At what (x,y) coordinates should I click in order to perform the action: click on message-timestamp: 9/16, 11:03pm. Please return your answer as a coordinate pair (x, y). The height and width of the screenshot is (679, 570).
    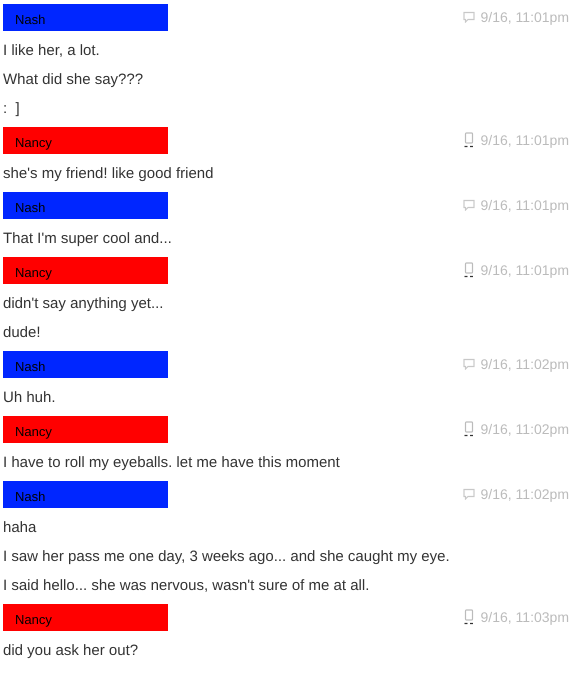
    Looking at the image, I should click on (524, 617).